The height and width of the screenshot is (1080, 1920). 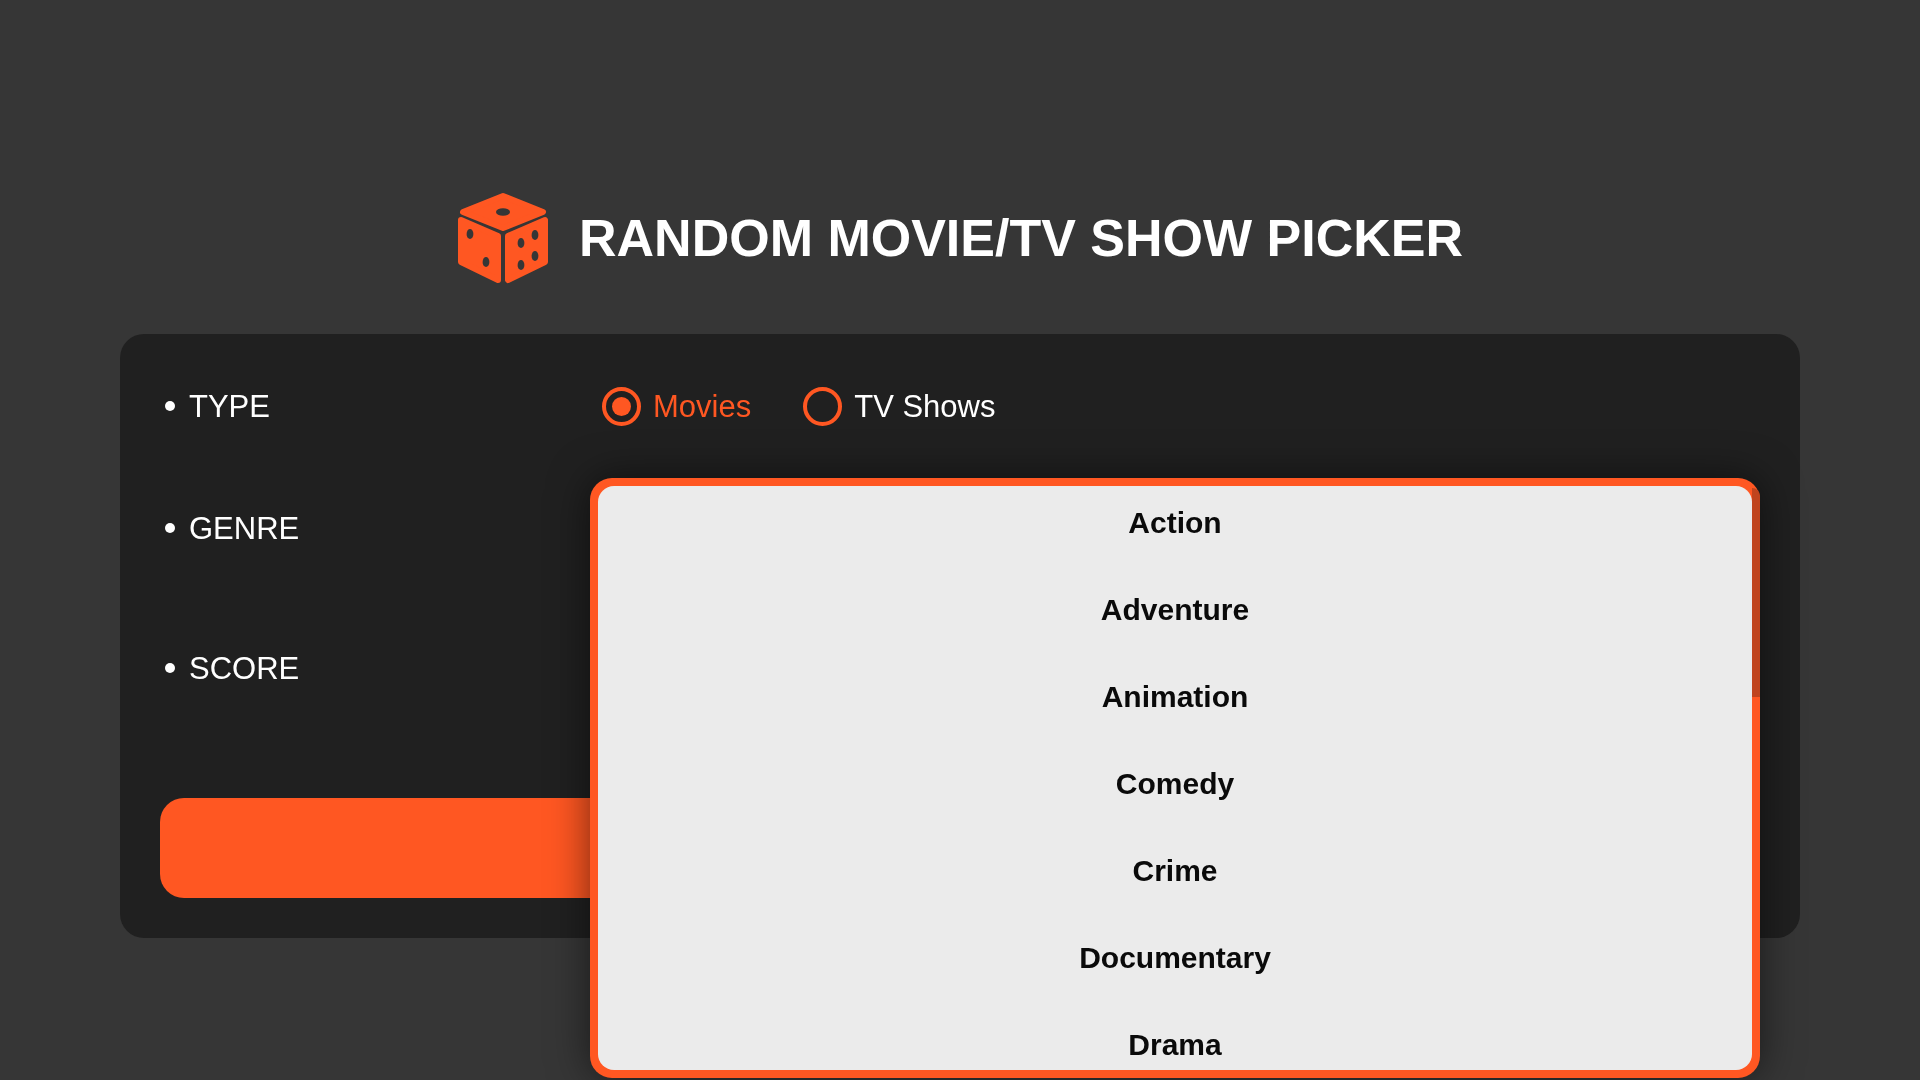 What do you see at coordinates (244, 528) in the screenshot?
I see `field-label: GENRE` at bounding box center [244, 528].